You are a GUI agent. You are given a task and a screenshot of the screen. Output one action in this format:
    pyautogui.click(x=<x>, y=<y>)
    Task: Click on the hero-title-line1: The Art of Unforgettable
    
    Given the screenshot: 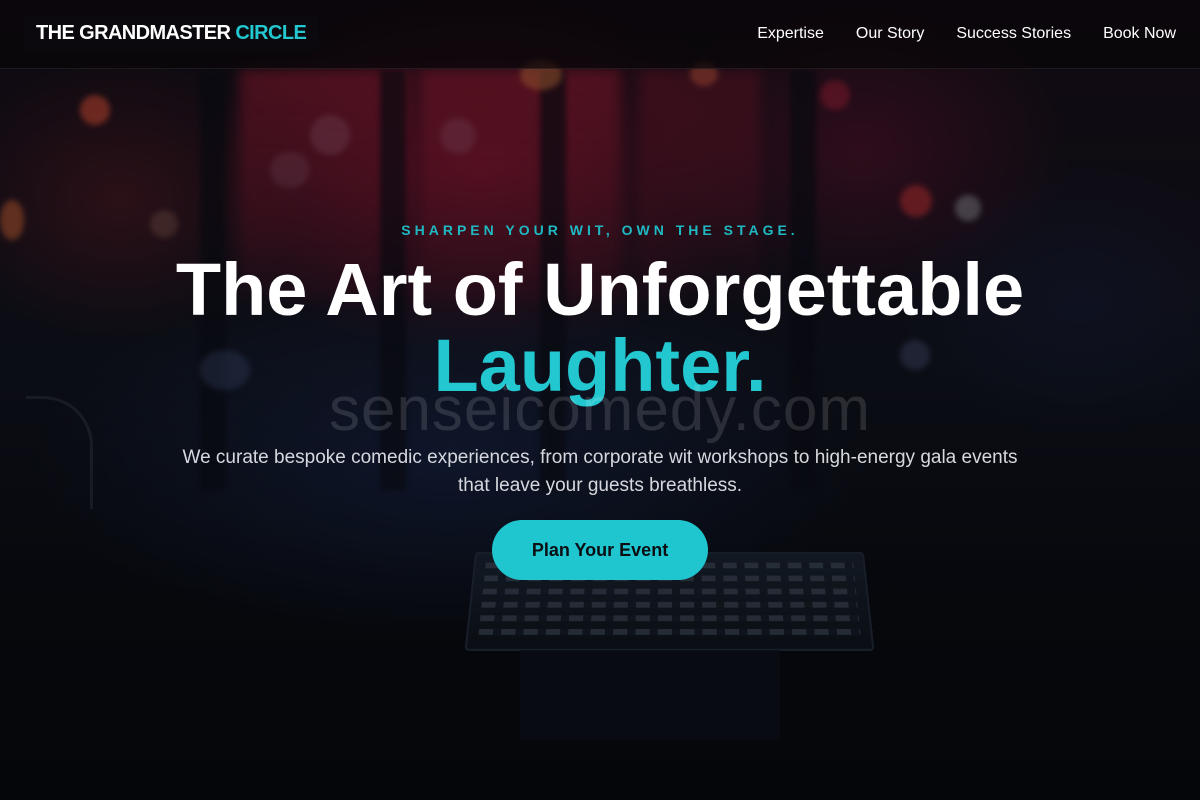 What is the action you would take?
    pyautogui.click(x=600, y=289)
    